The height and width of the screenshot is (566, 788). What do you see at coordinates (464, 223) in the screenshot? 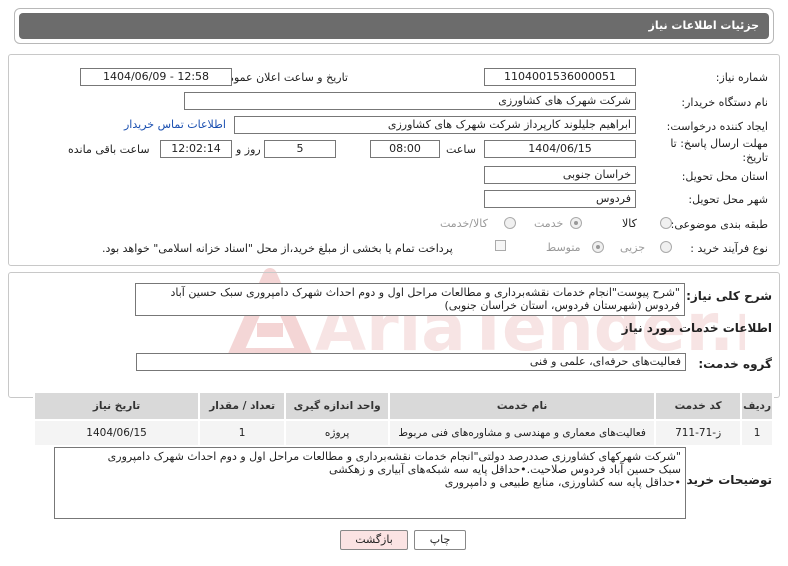
I see `category-option-goods-service: کالا/خدمت` at bounding box center [464, 223].